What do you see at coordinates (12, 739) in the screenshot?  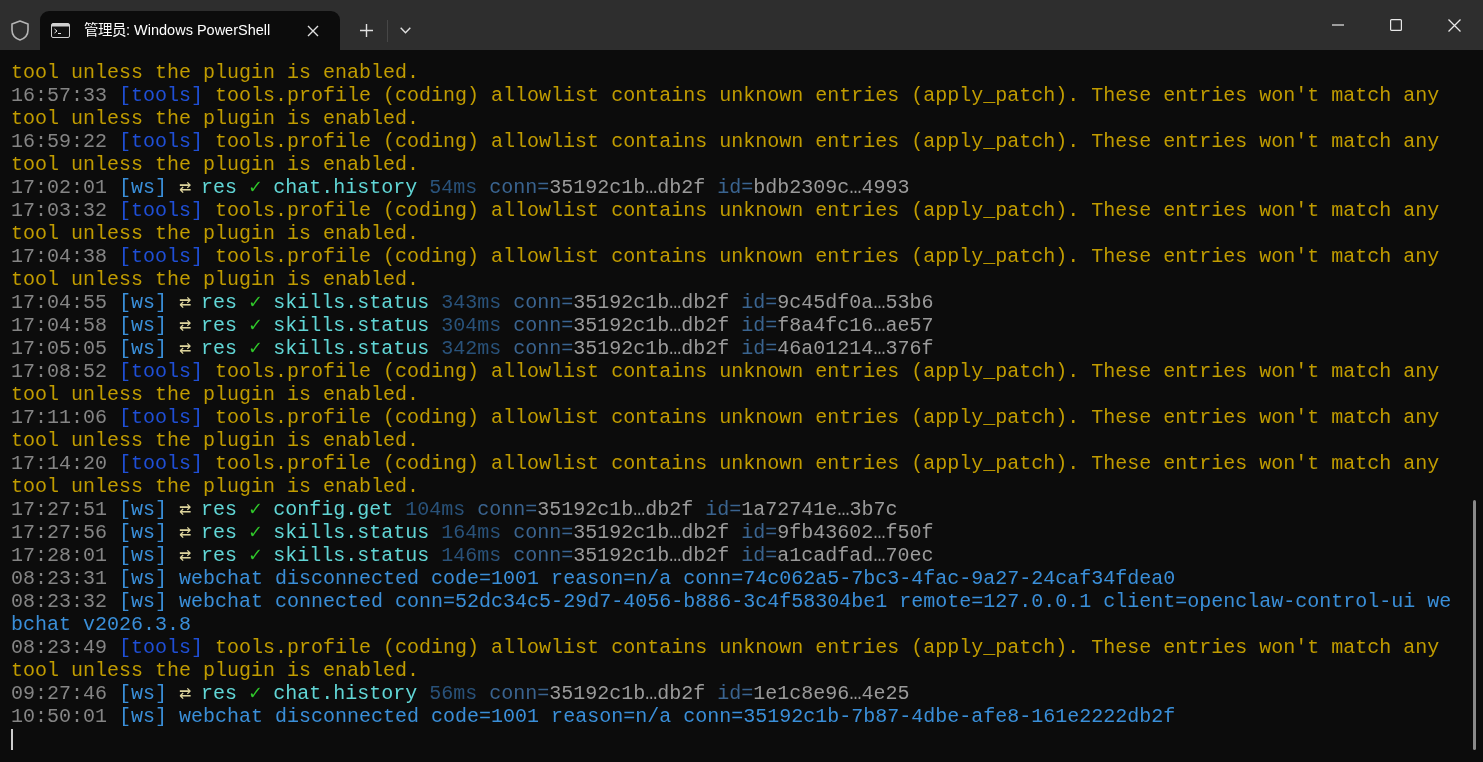 I see `text-cursor` at bounding box center [12, 739].